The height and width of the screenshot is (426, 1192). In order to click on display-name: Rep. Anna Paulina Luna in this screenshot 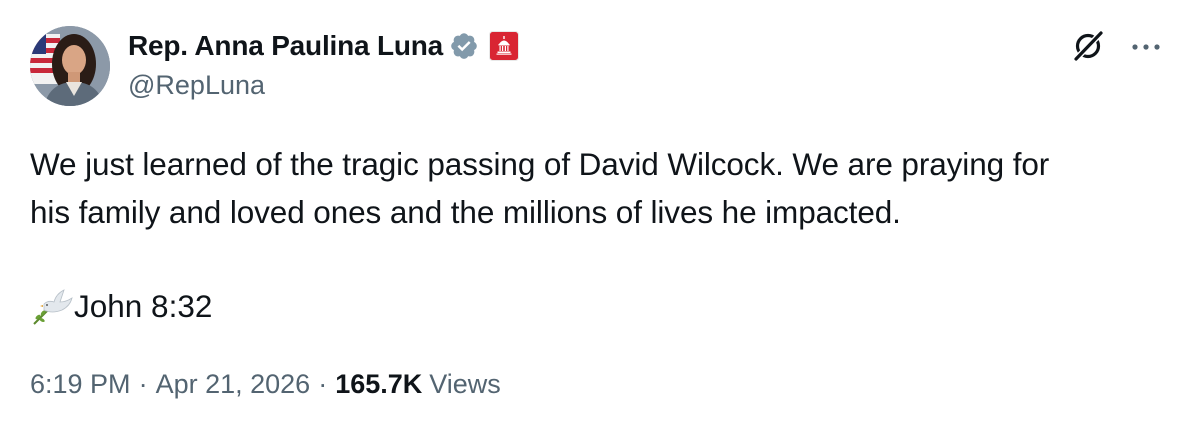, I will do `click(285, 46)`.